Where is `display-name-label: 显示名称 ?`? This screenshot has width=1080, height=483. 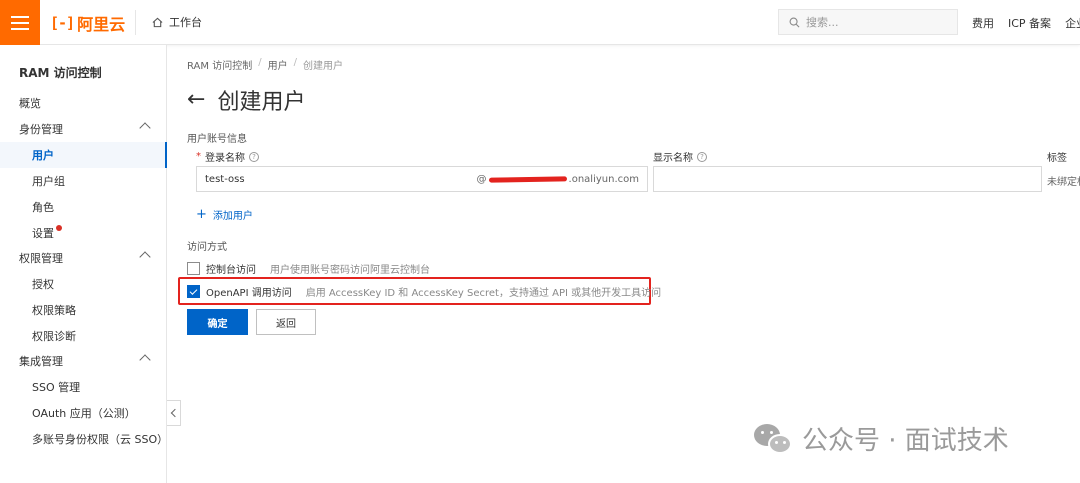
display-name-label: 显示名称 ? is located at coordinates (680, 156).